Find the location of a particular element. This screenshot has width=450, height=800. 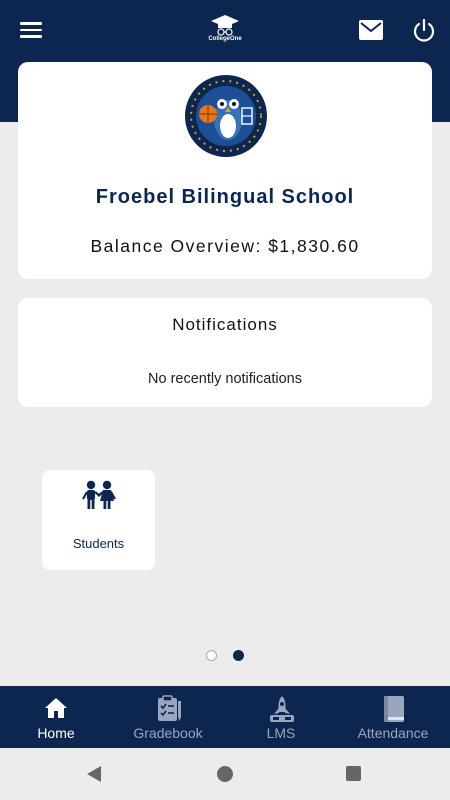

recent-apps-icon is located at coordinates (353, 773).